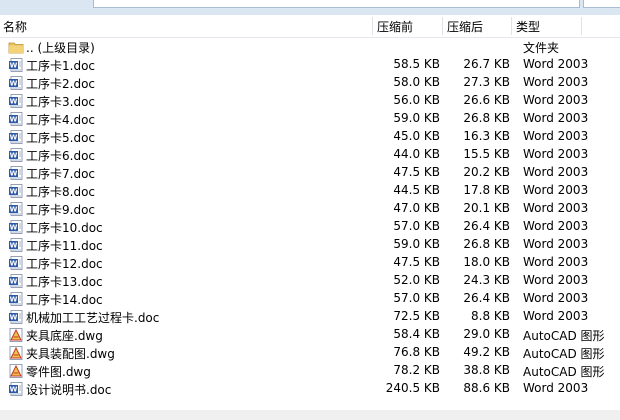 This screenshot has width=620, height=420. Describe the element at coordinates (486, 100) in the screenshot. I see `packed-size: 26.6 KB` at that location.